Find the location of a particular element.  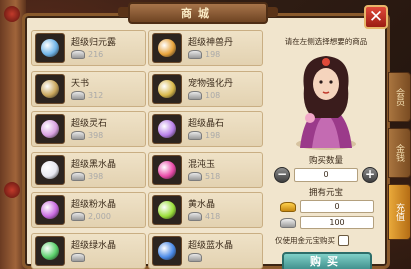

item-price: 2,000 is located at coordinates (99, 216).